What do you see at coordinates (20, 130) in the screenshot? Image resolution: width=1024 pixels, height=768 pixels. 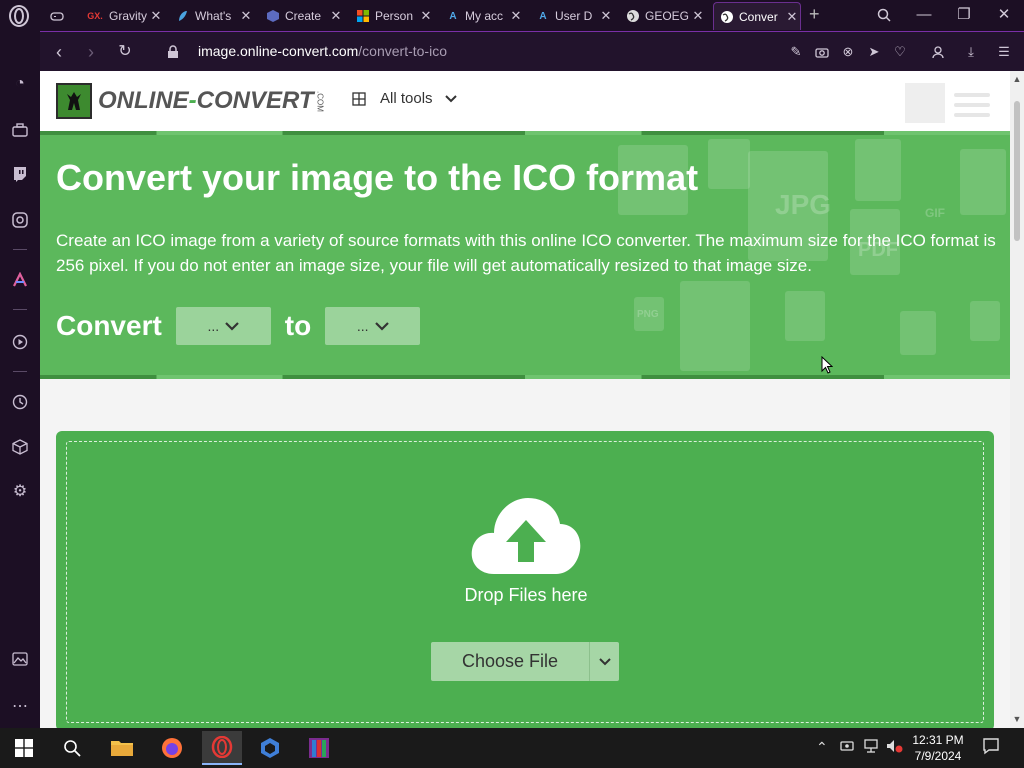 I see `briefcase-icon` at bounding box center [20, 130].